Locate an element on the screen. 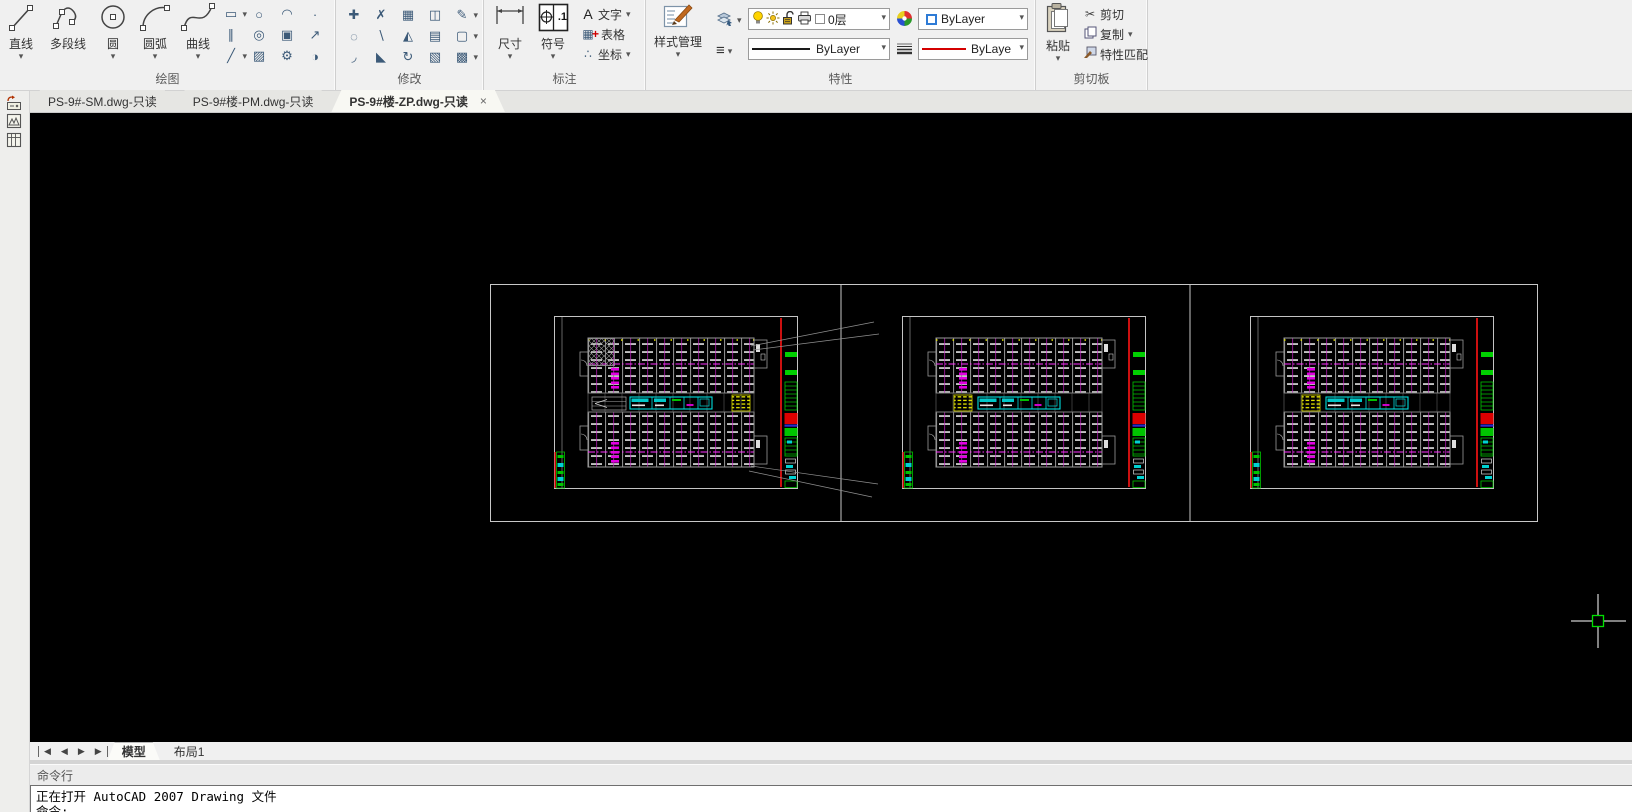  lineweight-lines-icon is located at coordinates (904, 50).